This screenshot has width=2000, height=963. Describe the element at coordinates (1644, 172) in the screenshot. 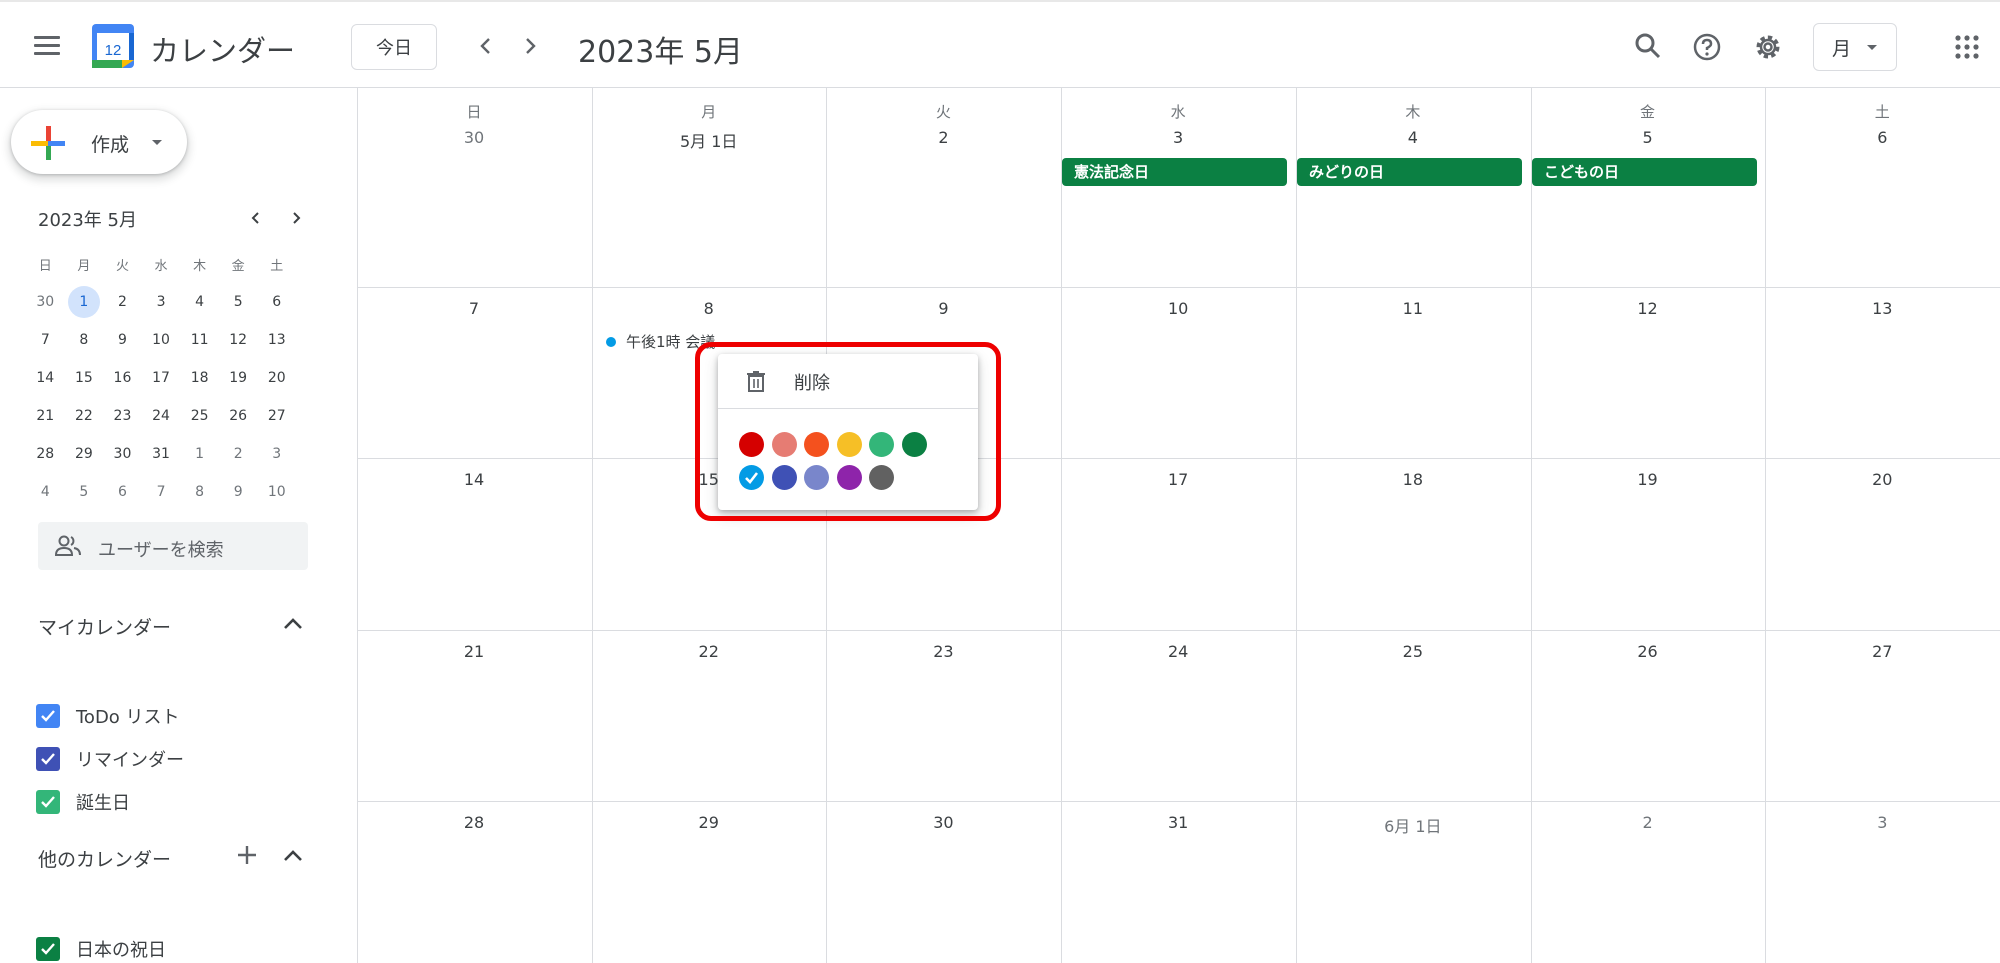

I see `holiday-event-chip: こどもの日` at that location.